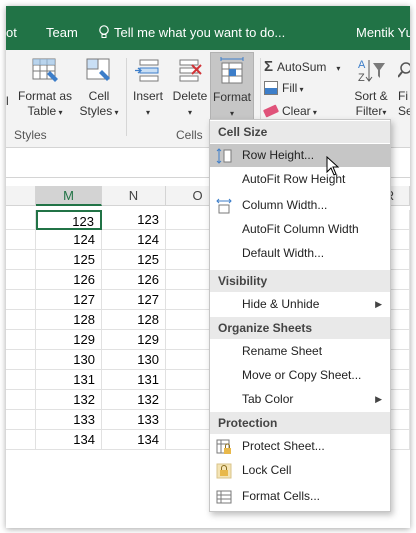 The image size is (416, 533). Describe the element at coordinates (69, 420) in the screenshot. I see `grid-cell-m: 133` at that location.